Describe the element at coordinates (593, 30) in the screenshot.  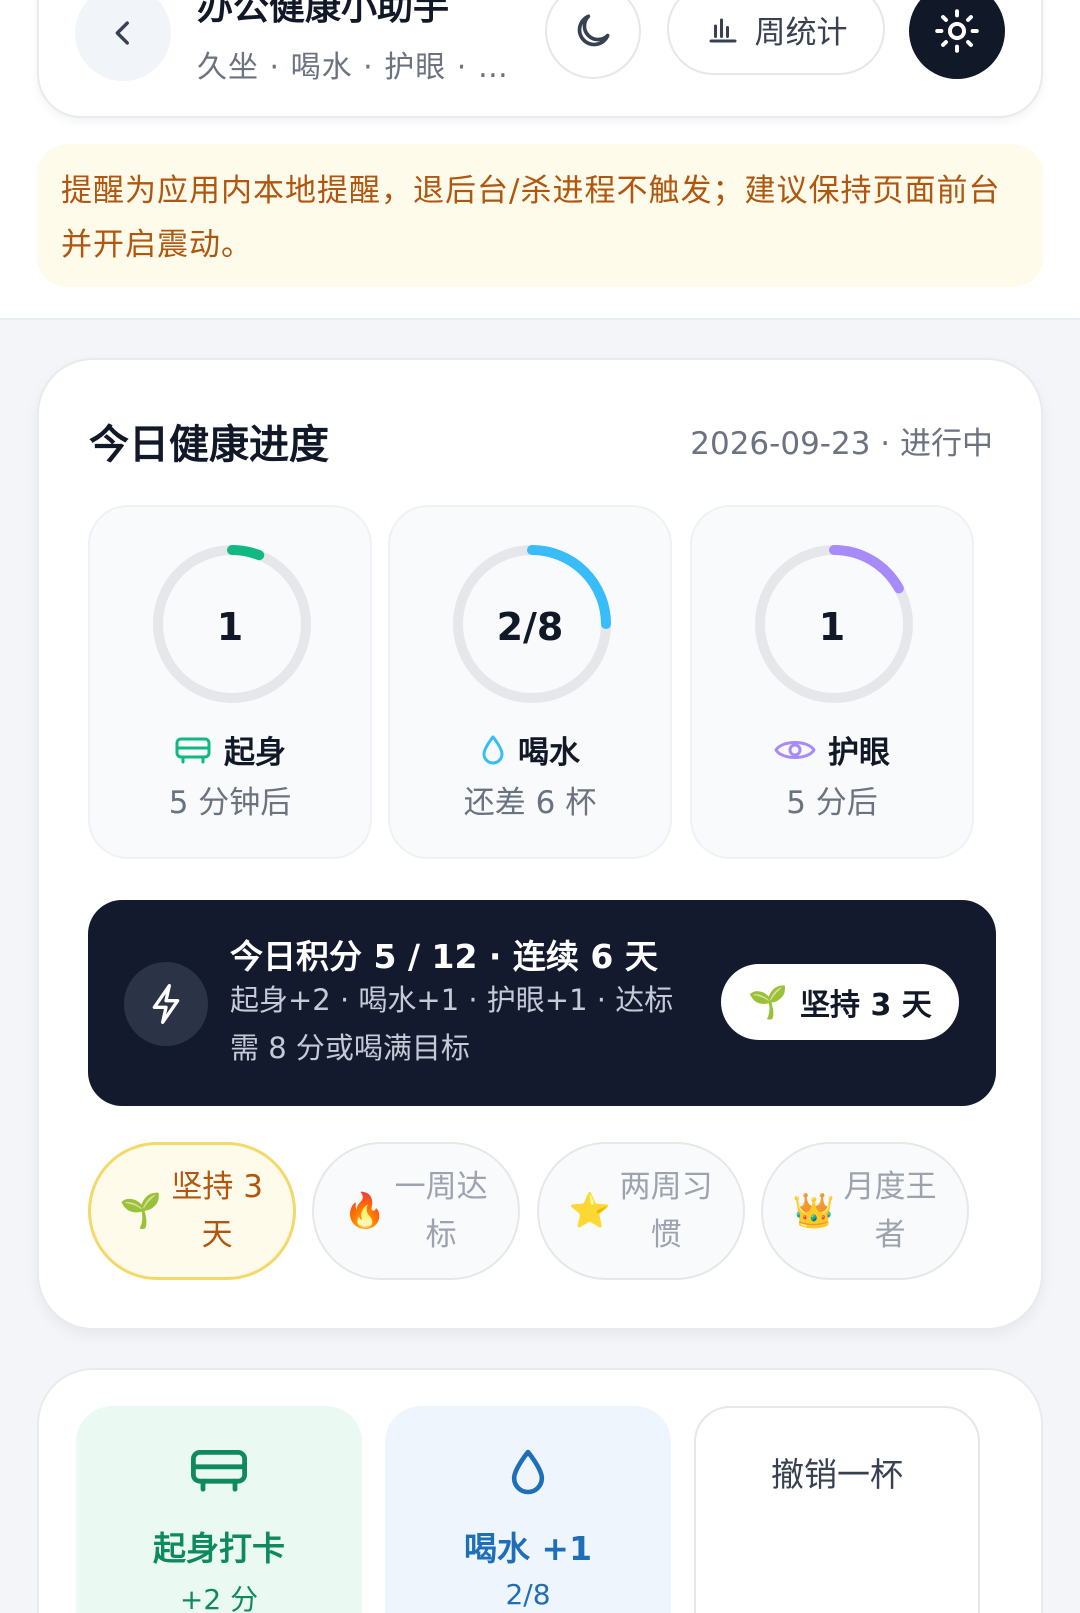
I see `moon-icon` at that location.